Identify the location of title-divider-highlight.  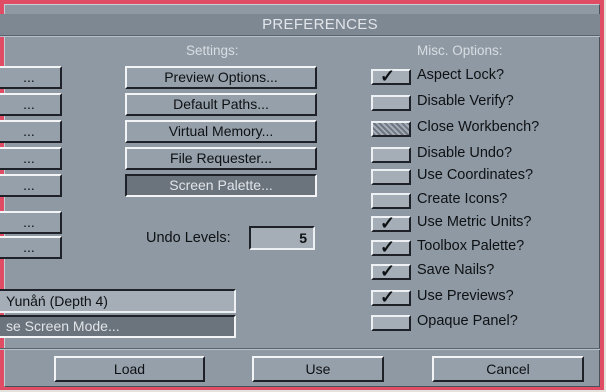
(300, 36).